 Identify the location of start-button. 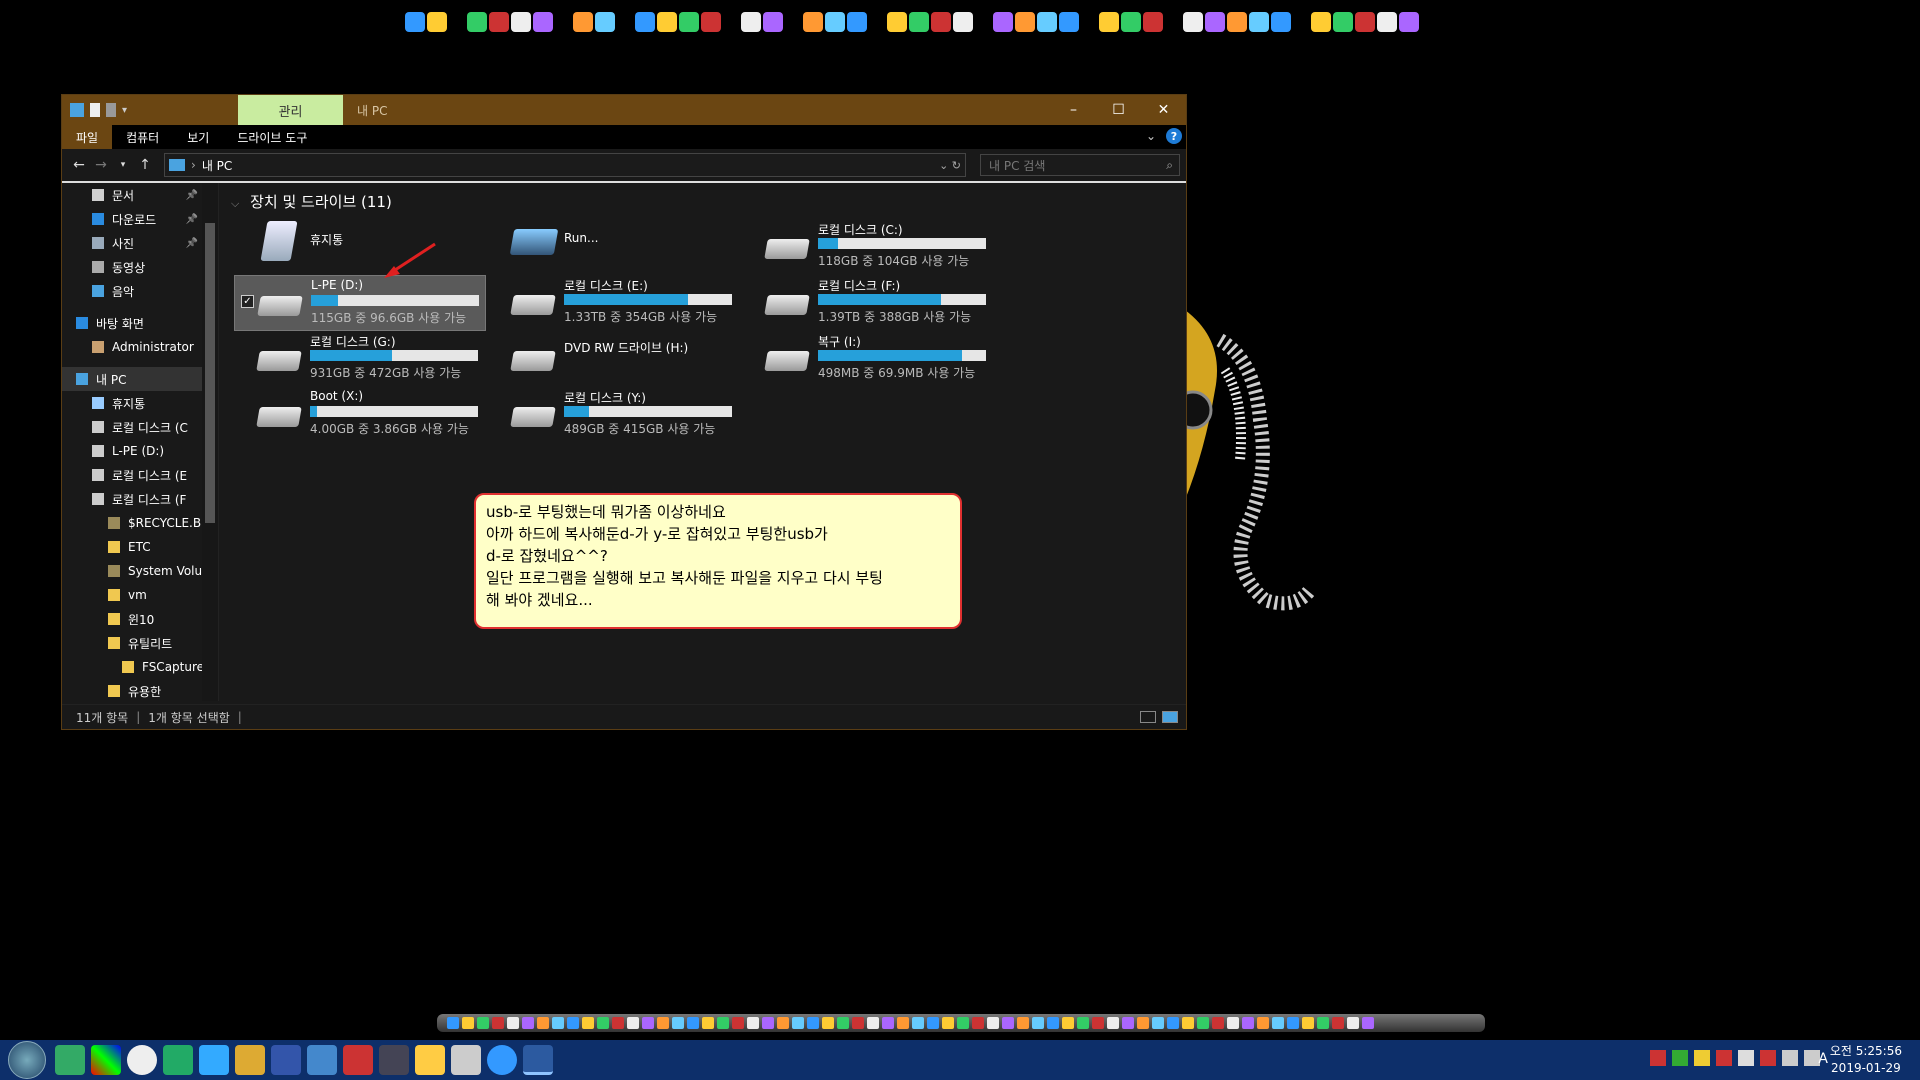
(27, 1060).